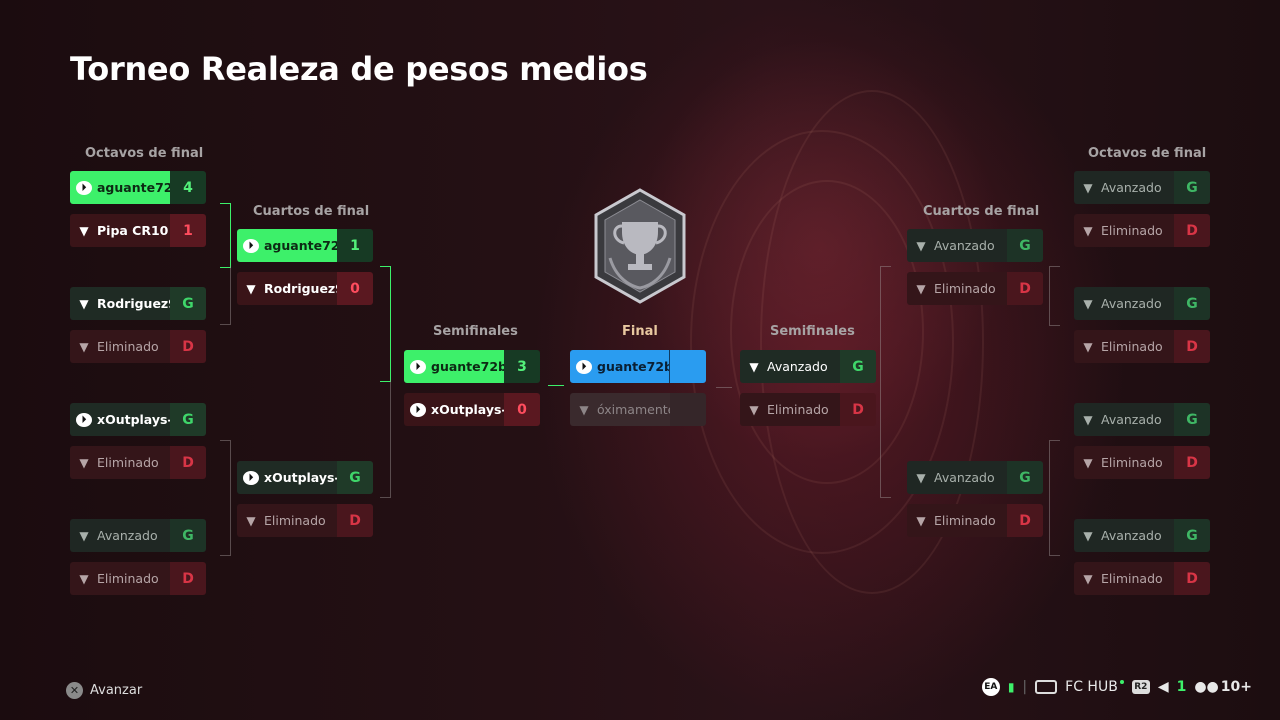  What do you see at coordinates (1236, 687) in the screenshot?
I see `friends-count: 10+` at bounding box center [1236, 687].